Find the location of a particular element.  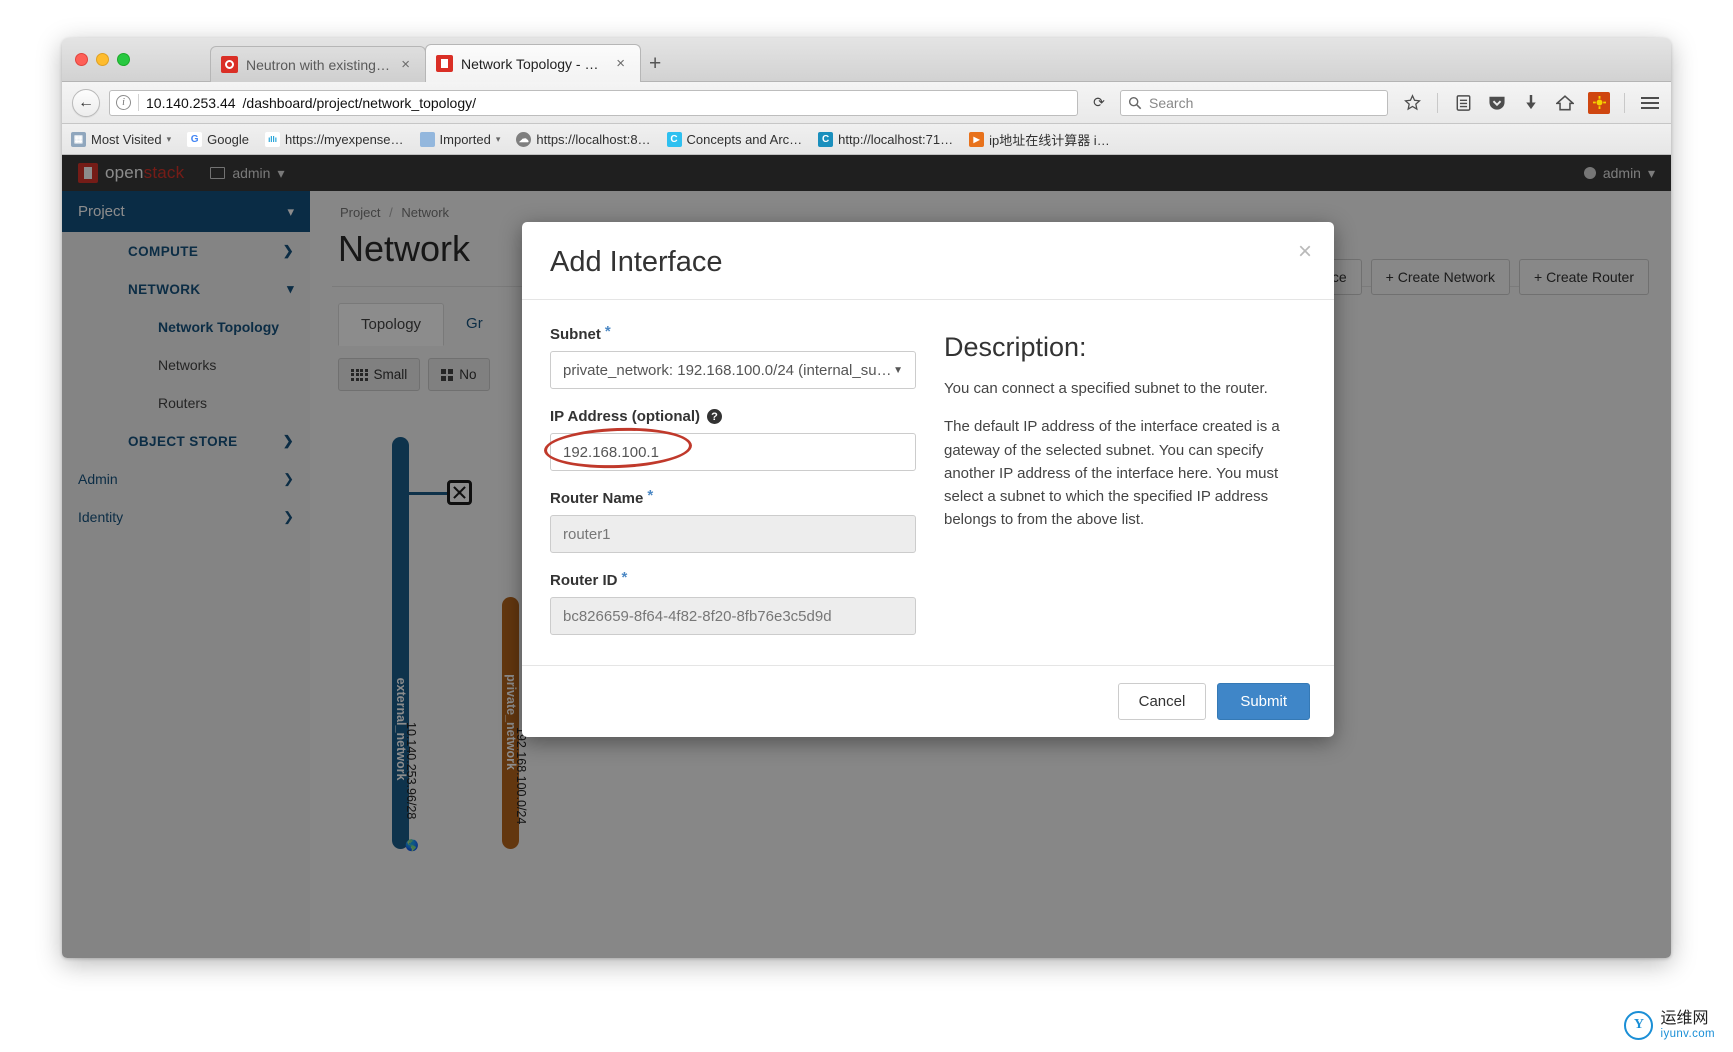

reload-icon: ⟳ is located at coordinates (1099, 103).